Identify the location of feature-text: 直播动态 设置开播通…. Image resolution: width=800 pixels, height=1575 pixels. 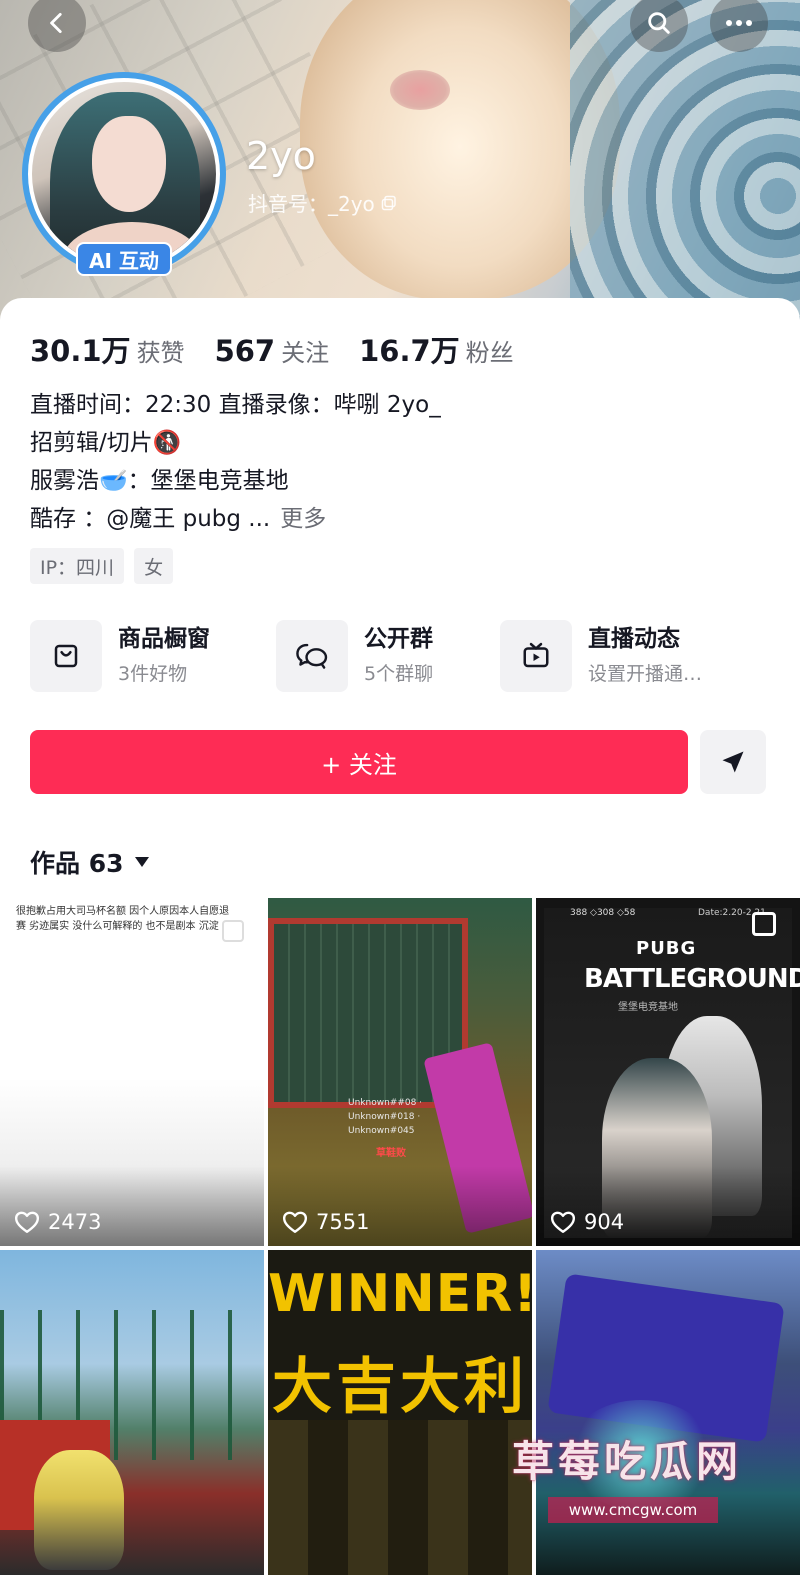
(645, 656).